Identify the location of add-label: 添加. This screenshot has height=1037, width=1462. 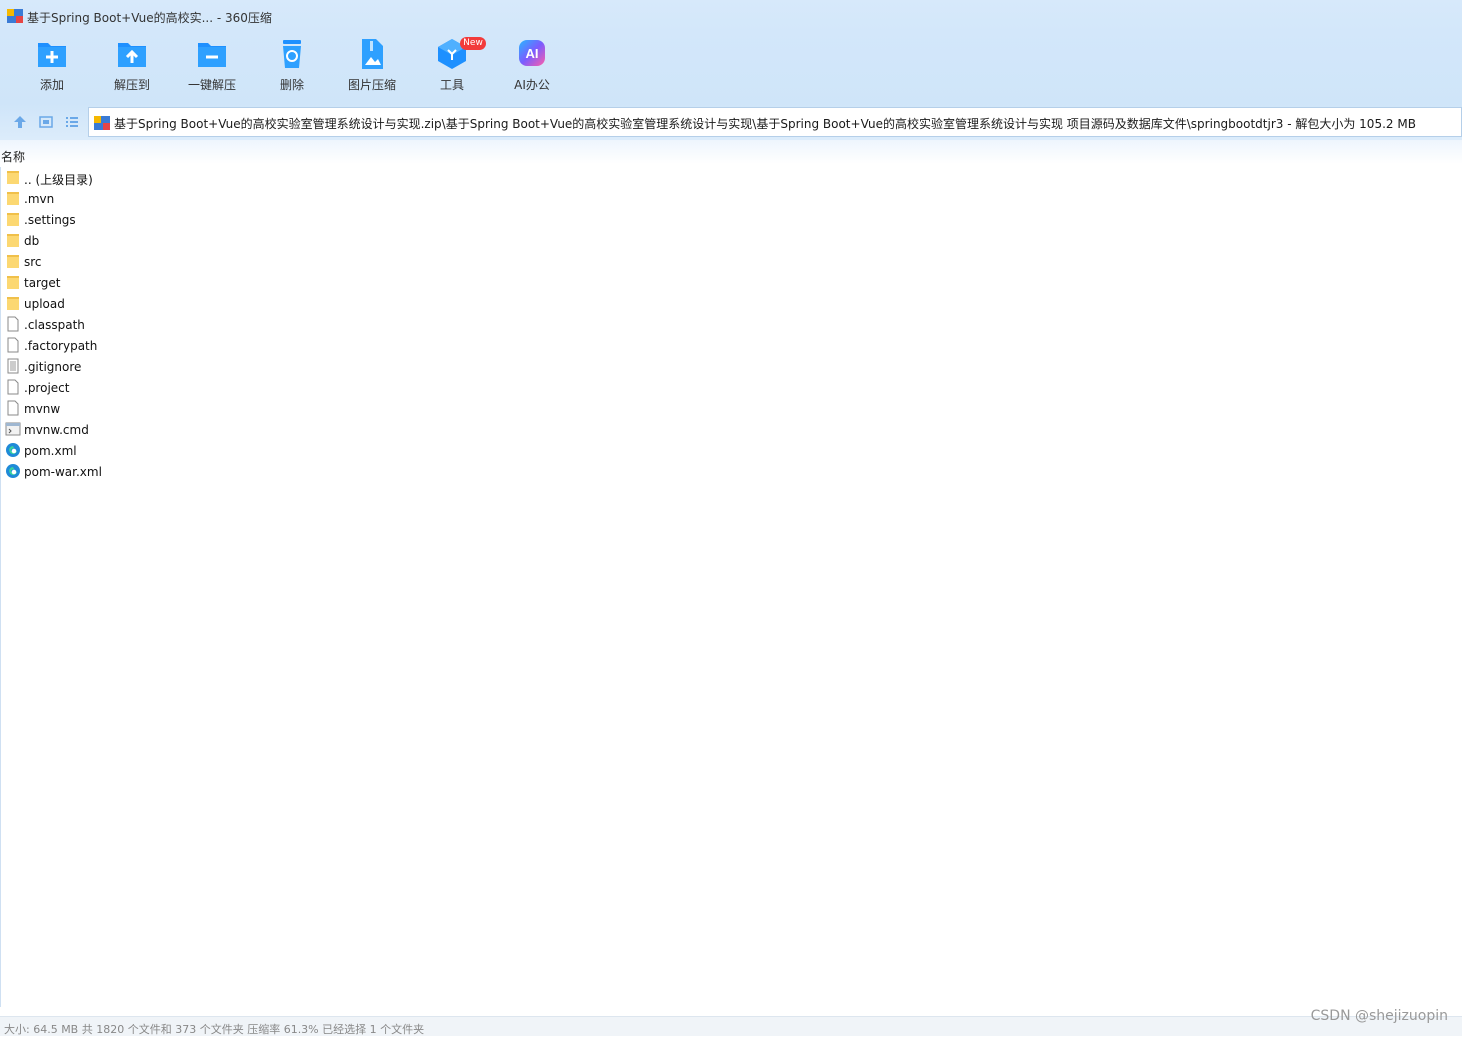
(51, 85).